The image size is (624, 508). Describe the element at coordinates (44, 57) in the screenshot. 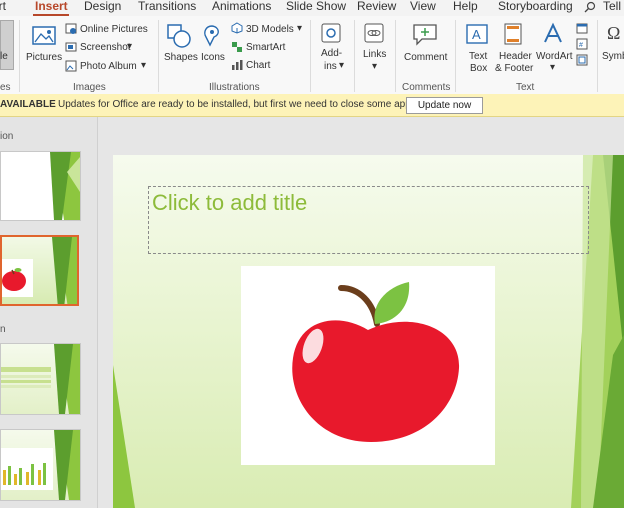

I see `pictures-button: Pictures` at that location.